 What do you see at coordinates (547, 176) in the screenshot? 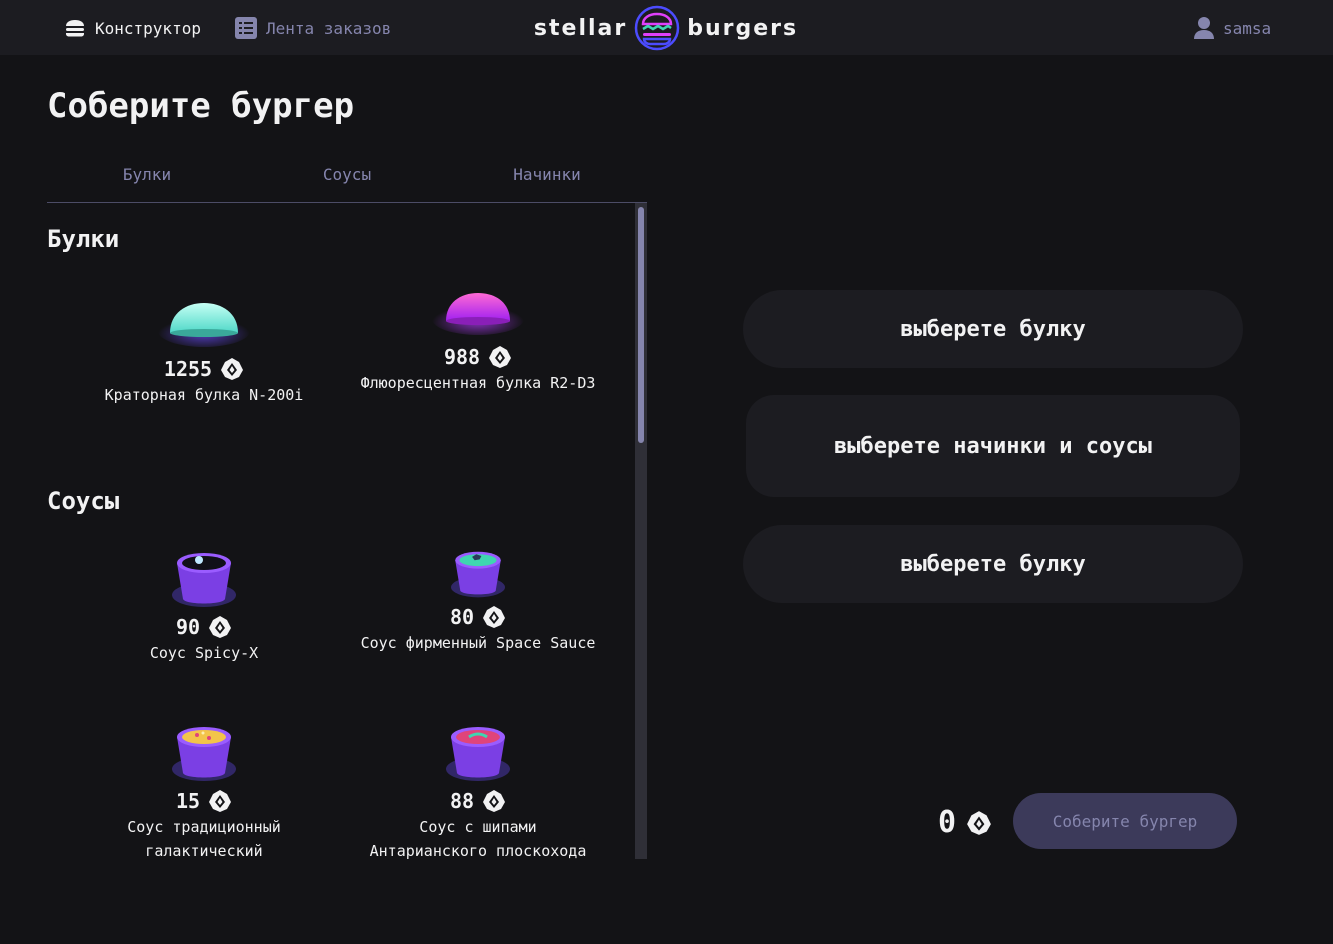
I see `tab-fillings: Начинки` at bounding box center [547, 176].